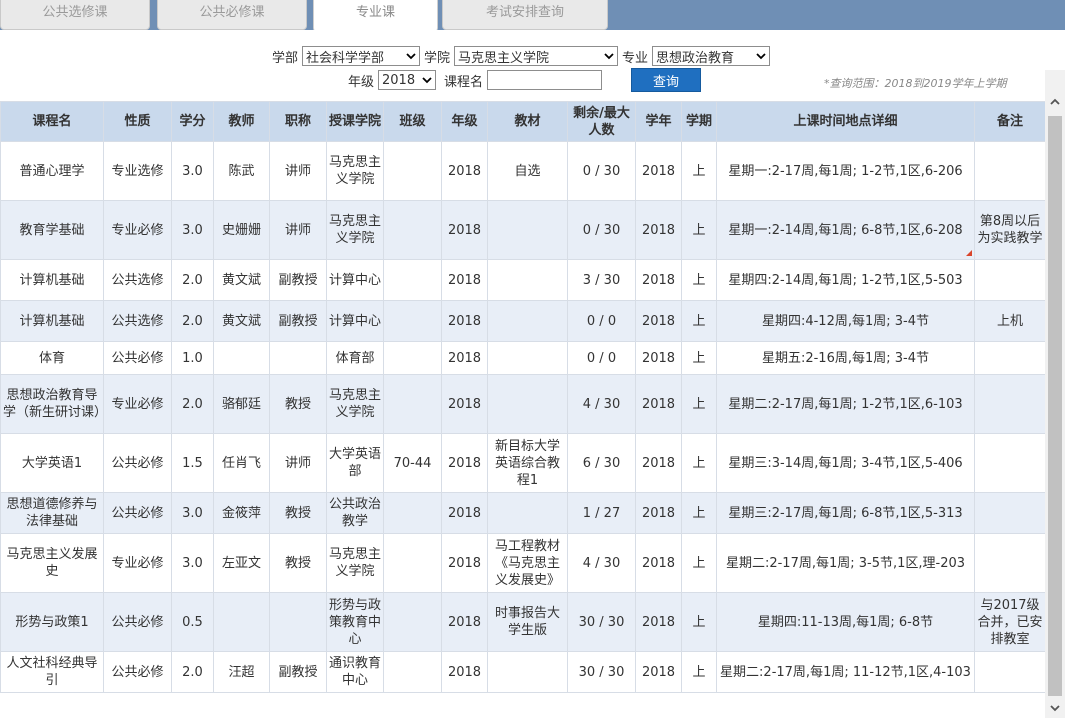  What do you see at coordinates (192, 121) in the screenshot?
I see `header-credit: 学分` at bounding box center [192, 121].